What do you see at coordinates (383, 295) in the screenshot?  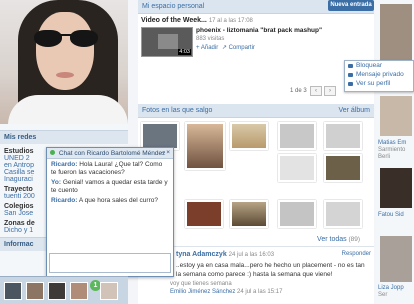 I see `friend-name-3-line-2: Ser` at bounding box center [383, 295].